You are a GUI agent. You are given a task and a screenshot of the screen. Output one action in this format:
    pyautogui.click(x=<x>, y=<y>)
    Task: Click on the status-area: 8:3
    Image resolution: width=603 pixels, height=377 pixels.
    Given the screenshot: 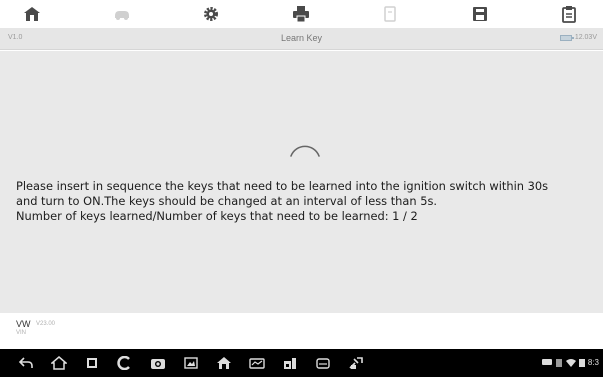 What is the action you would take?
    pyautogui.click(x=570, y=362)
    